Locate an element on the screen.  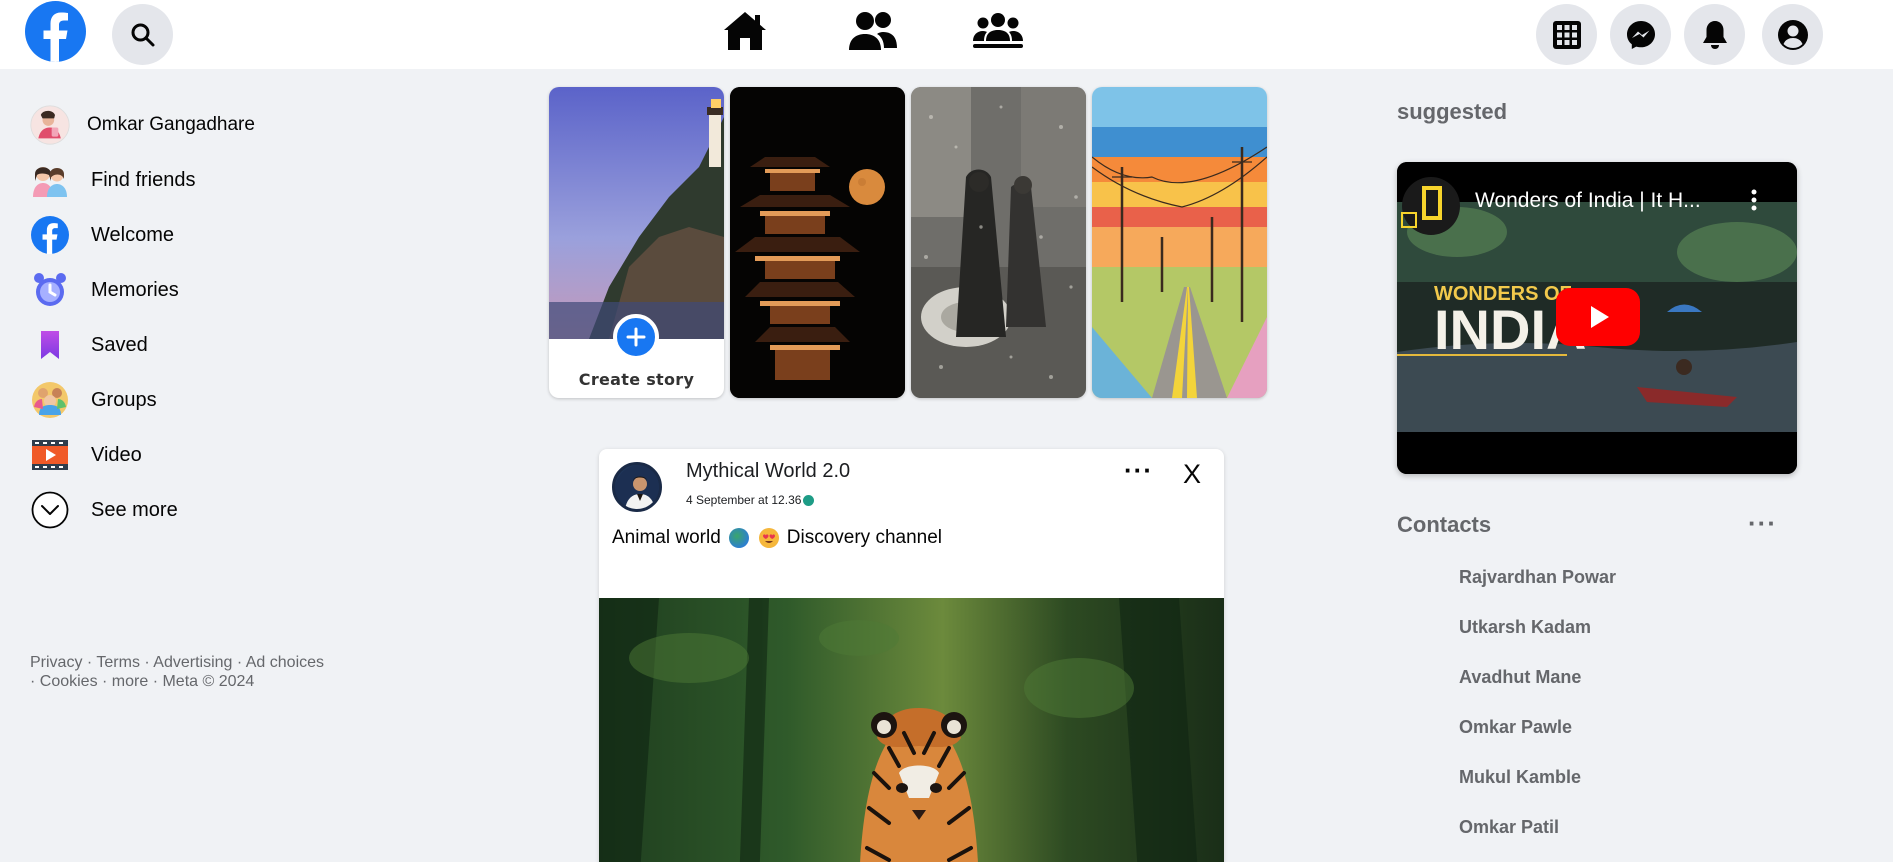
contact-item: Mukul Kamble is located at coordinates (1520, 777).